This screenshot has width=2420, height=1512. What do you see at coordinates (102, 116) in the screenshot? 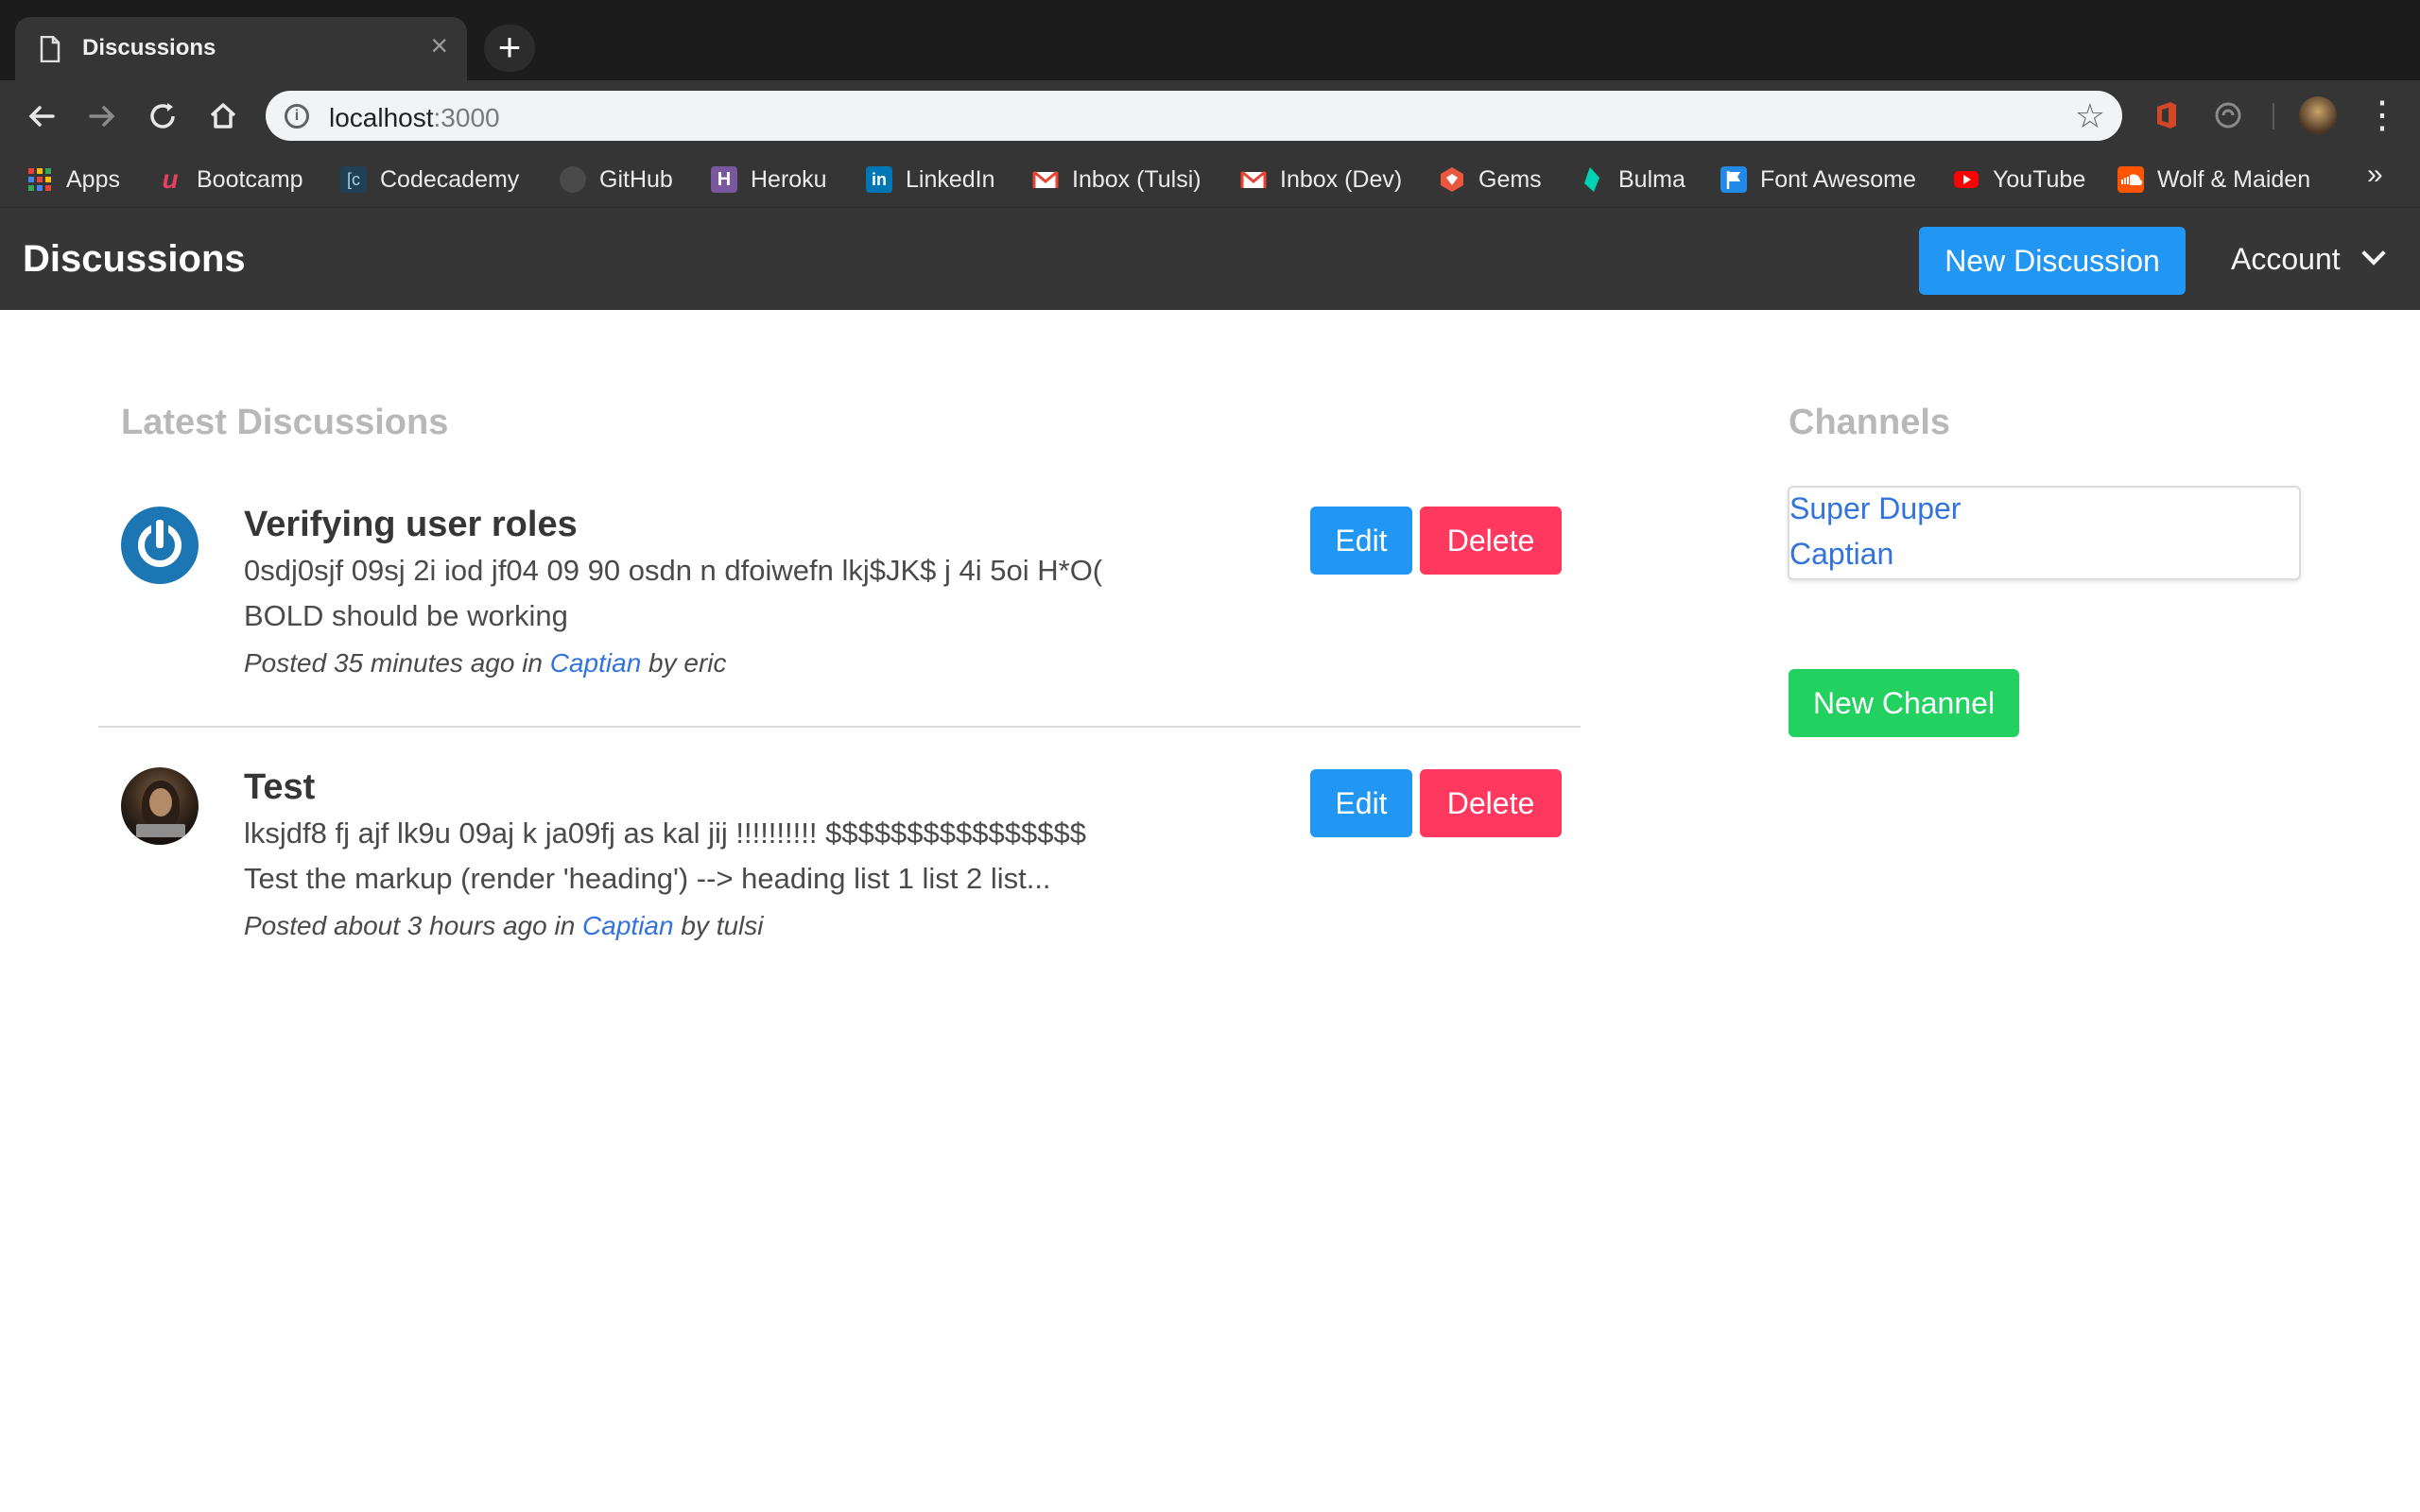
I see `forward-icon` at bounding box center [102, 116].